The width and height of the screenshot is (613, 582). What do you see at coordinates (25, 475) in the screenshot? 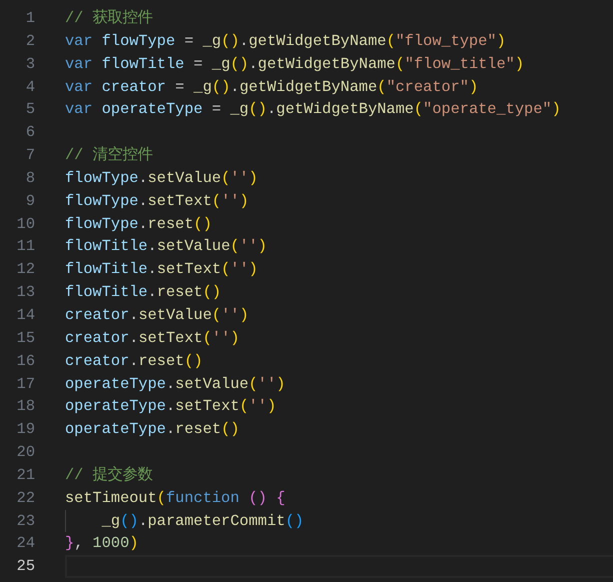
I see `line-number: 21` at bounding box center [25, 475].